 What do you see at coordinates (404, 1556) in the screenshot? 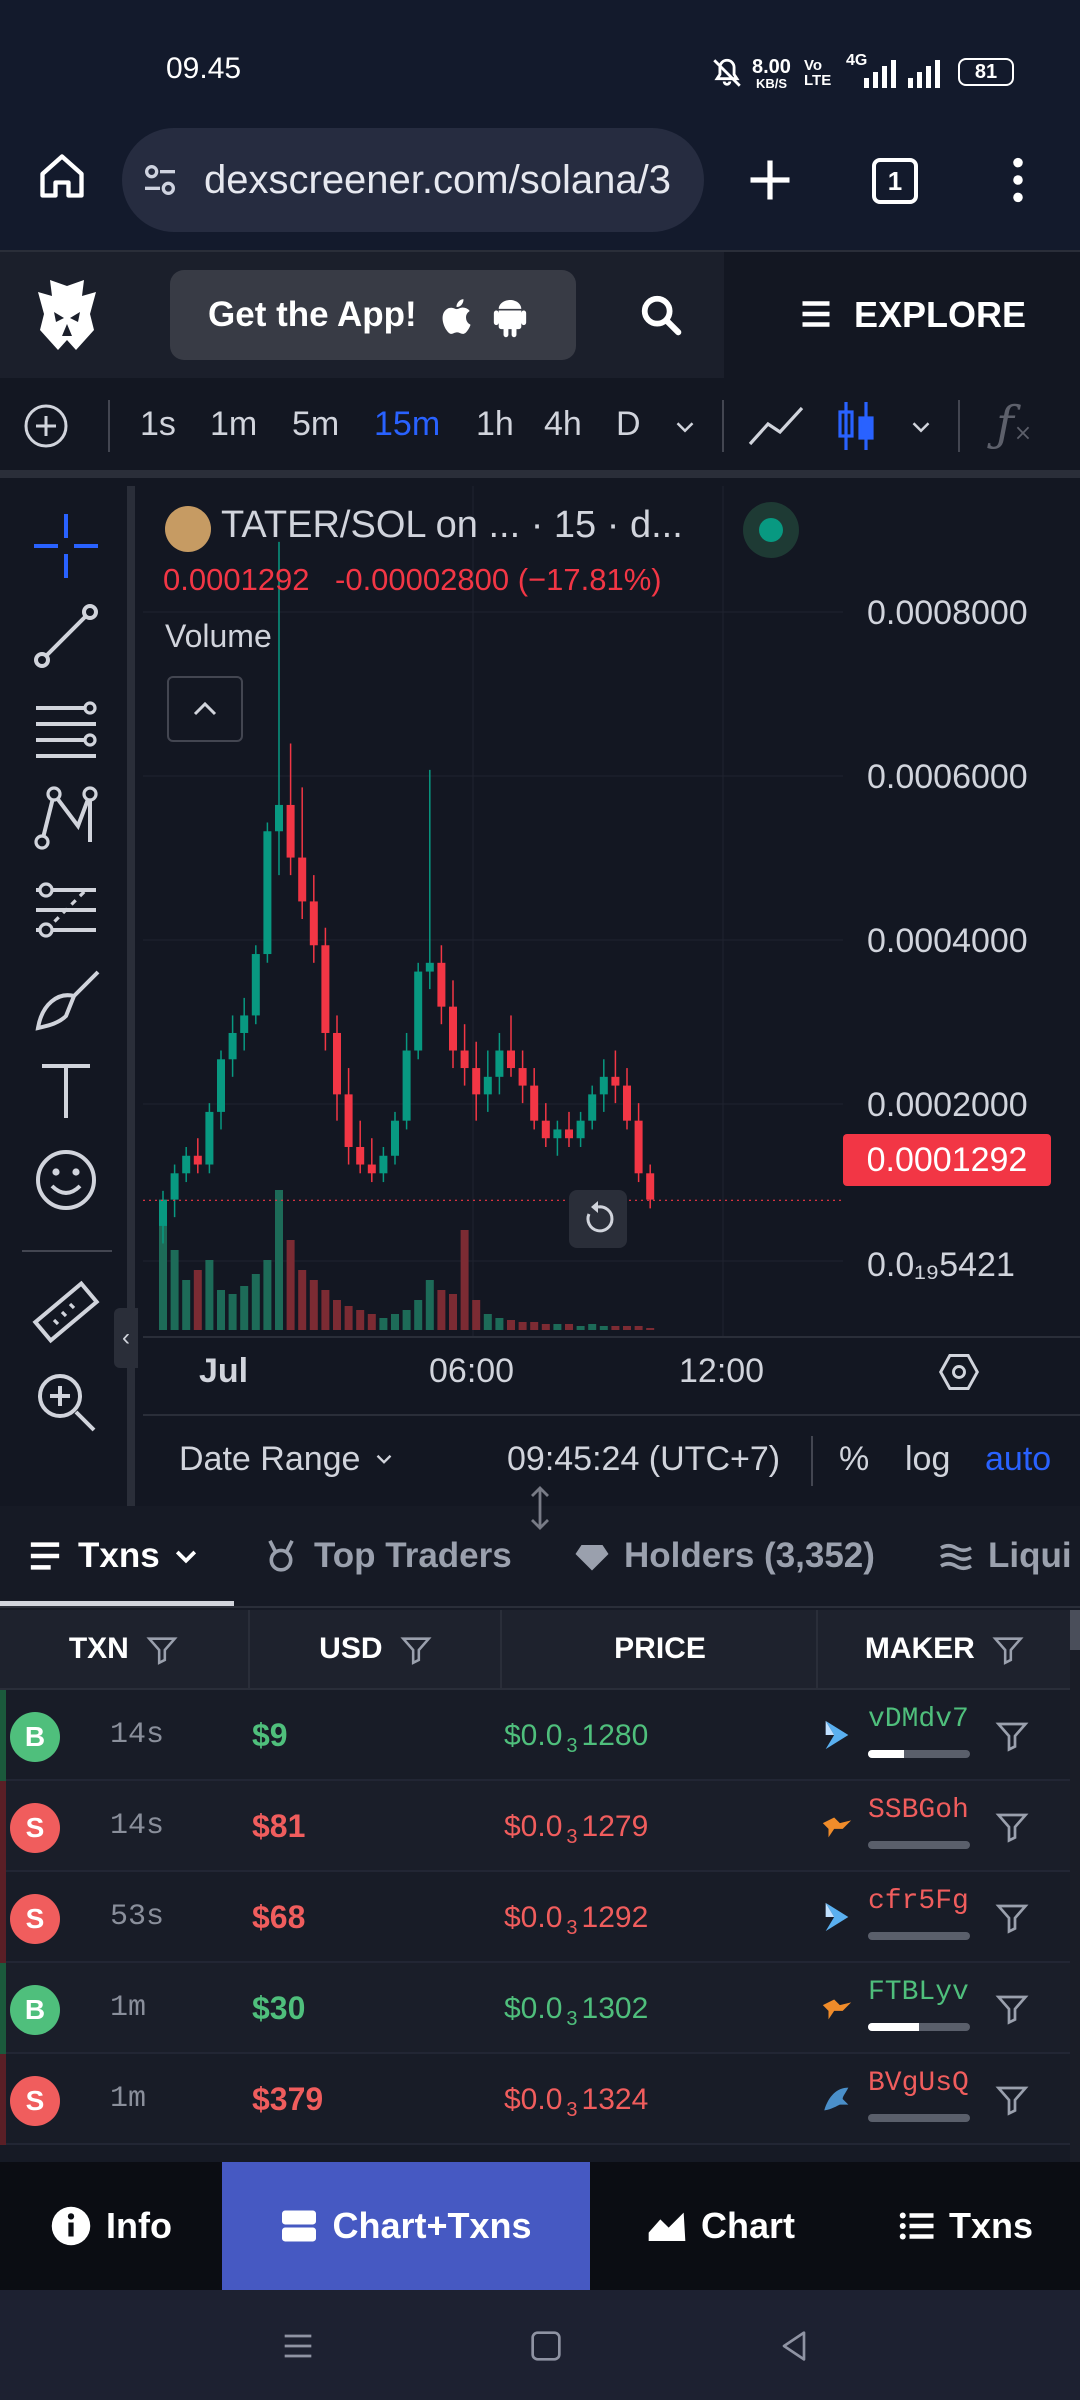
I see `tab-top-traders: Top Traders` at bounding box center [404, 1556].